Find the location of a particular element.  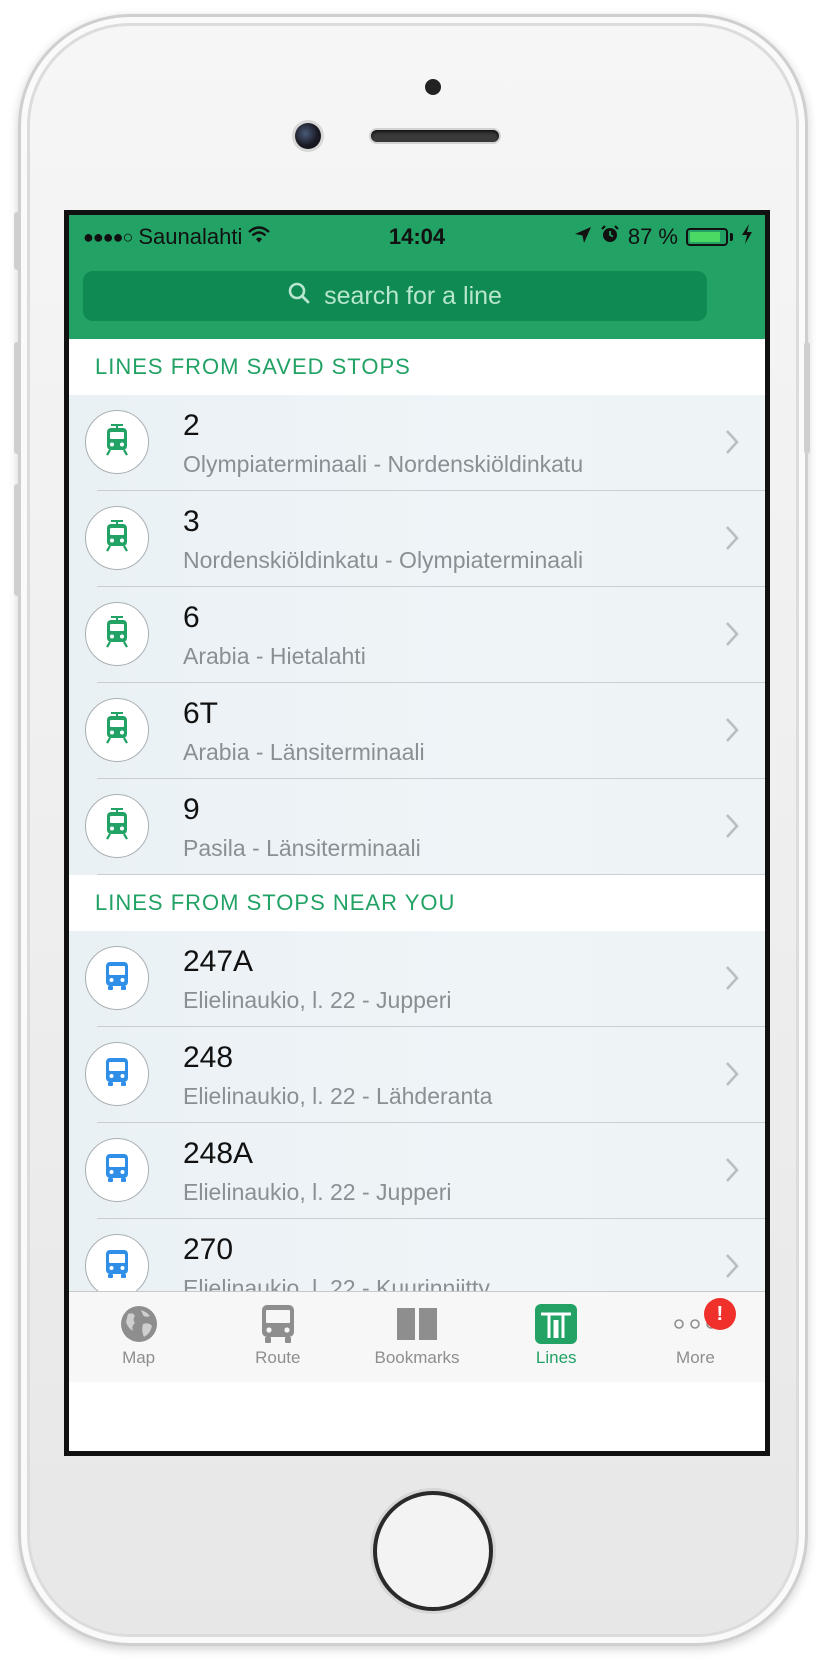

globe-icon is located at coordinates (139, 1324).